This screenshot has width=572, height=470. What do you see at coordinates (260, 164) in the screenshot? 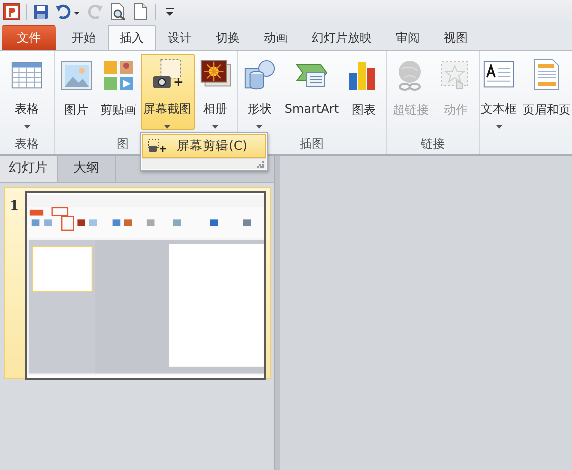
I see `resize-grip-icon` at bounding box center [260, 164].